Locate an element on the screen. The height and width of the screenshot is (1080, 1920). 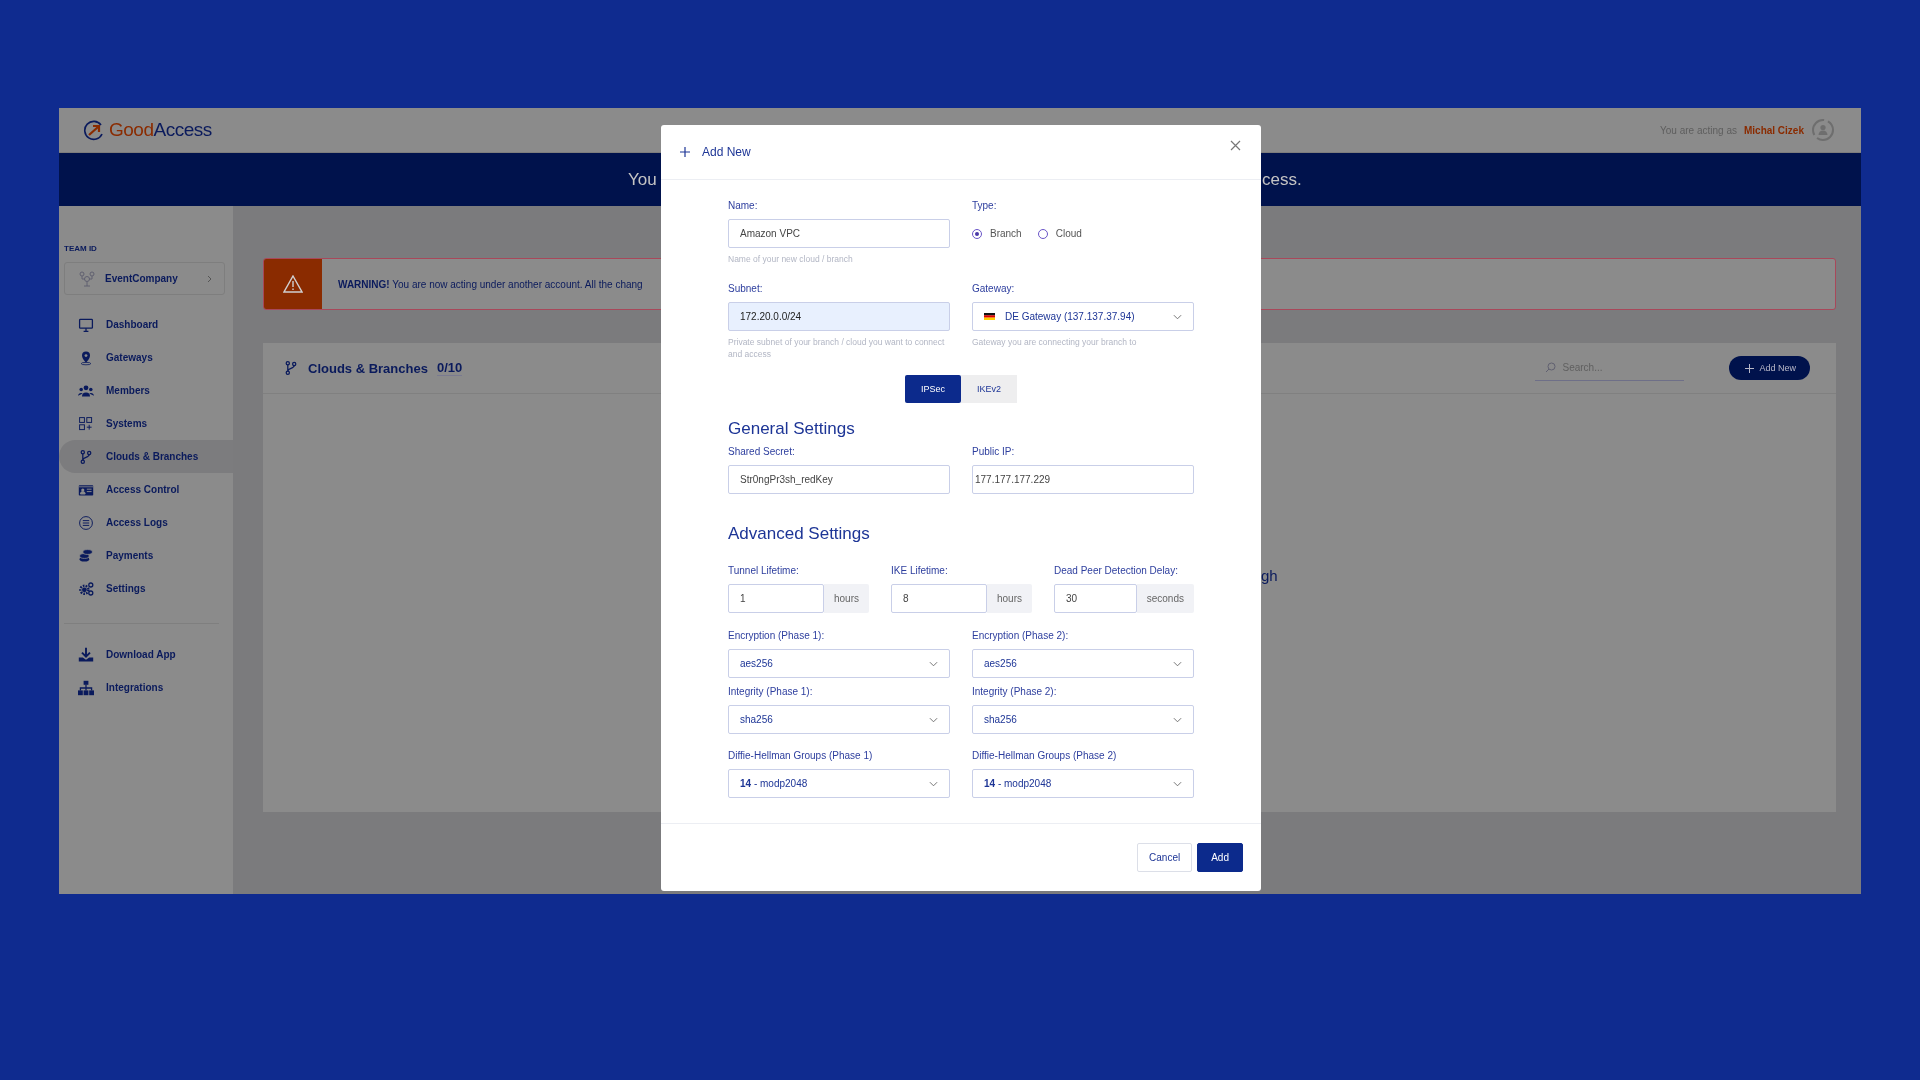
add-button: Add is located at coordinates (1220, 857).